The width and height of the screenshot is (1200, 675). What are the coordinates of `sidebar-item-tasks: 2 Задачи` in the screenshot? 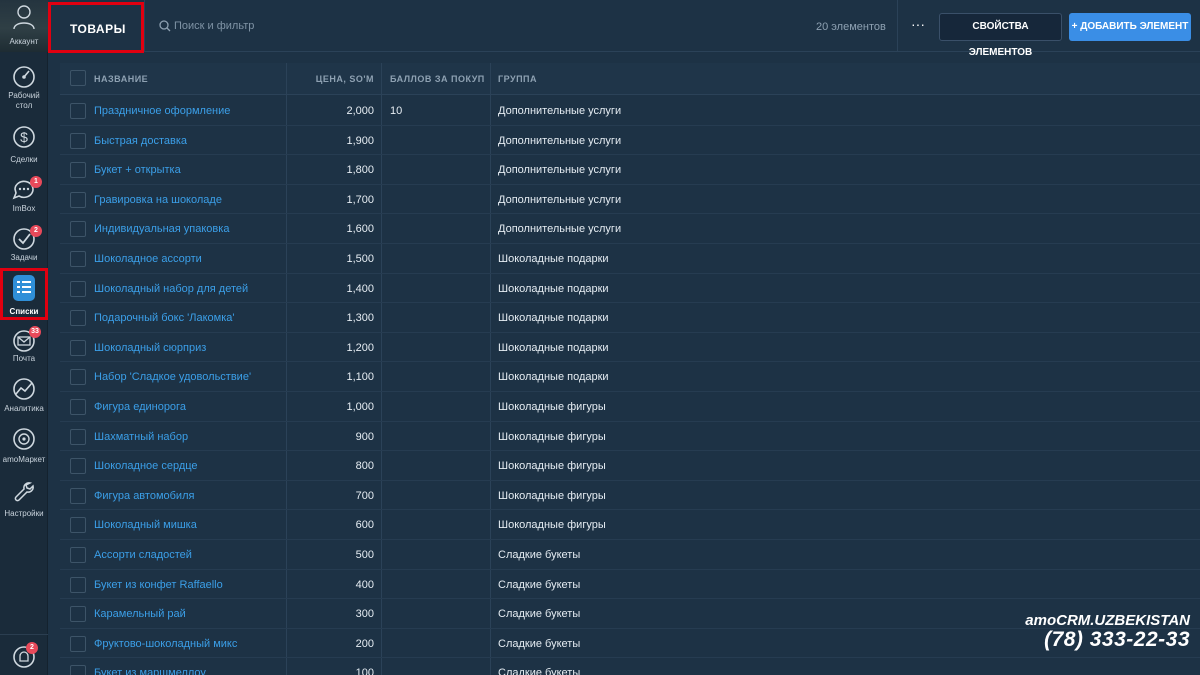 It's located at (24, 245).